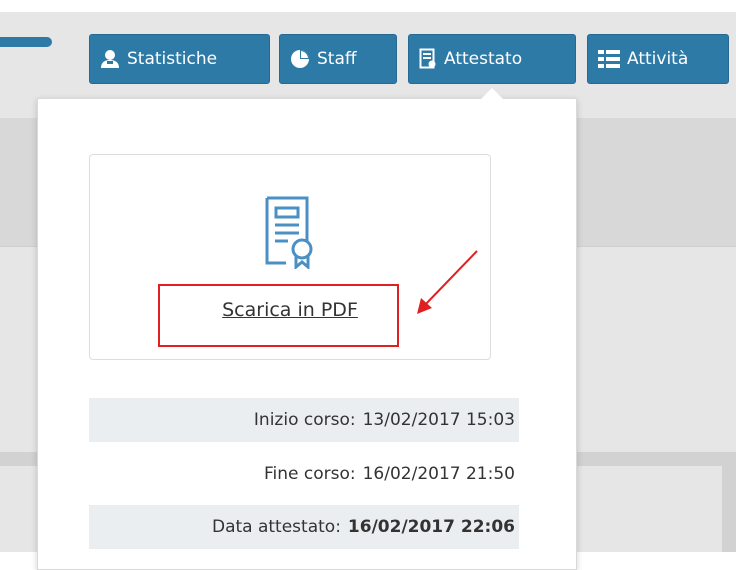  I want to click on annotation-highlight-box, so click(278, 315).